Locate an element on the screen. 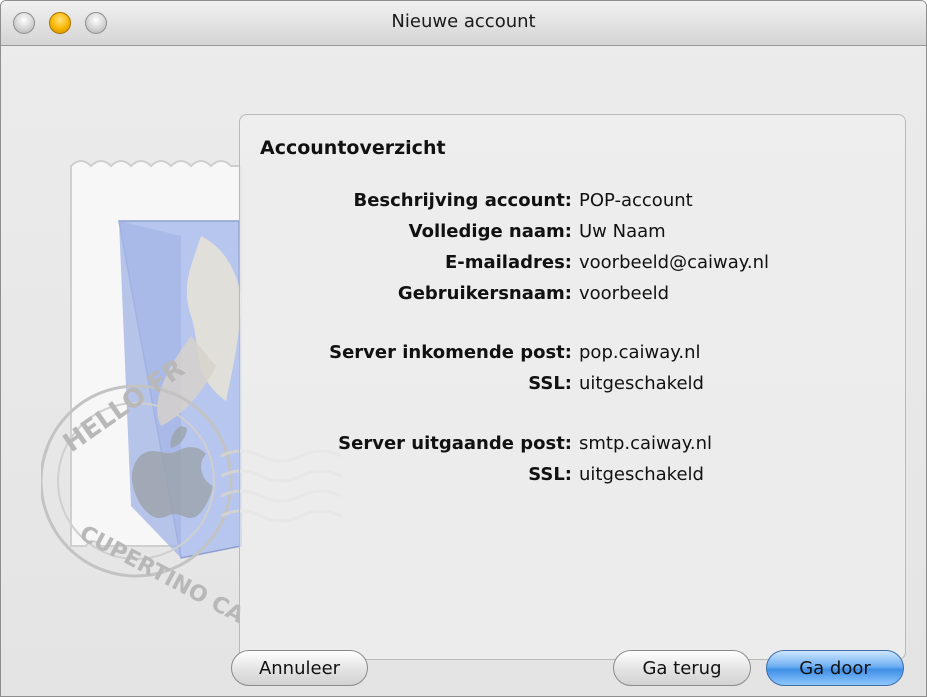 The image size is (927, 697). summary-row-incoming-server: Server inkomende post: pop.caiway.nl is located at coordinates (572, 357).